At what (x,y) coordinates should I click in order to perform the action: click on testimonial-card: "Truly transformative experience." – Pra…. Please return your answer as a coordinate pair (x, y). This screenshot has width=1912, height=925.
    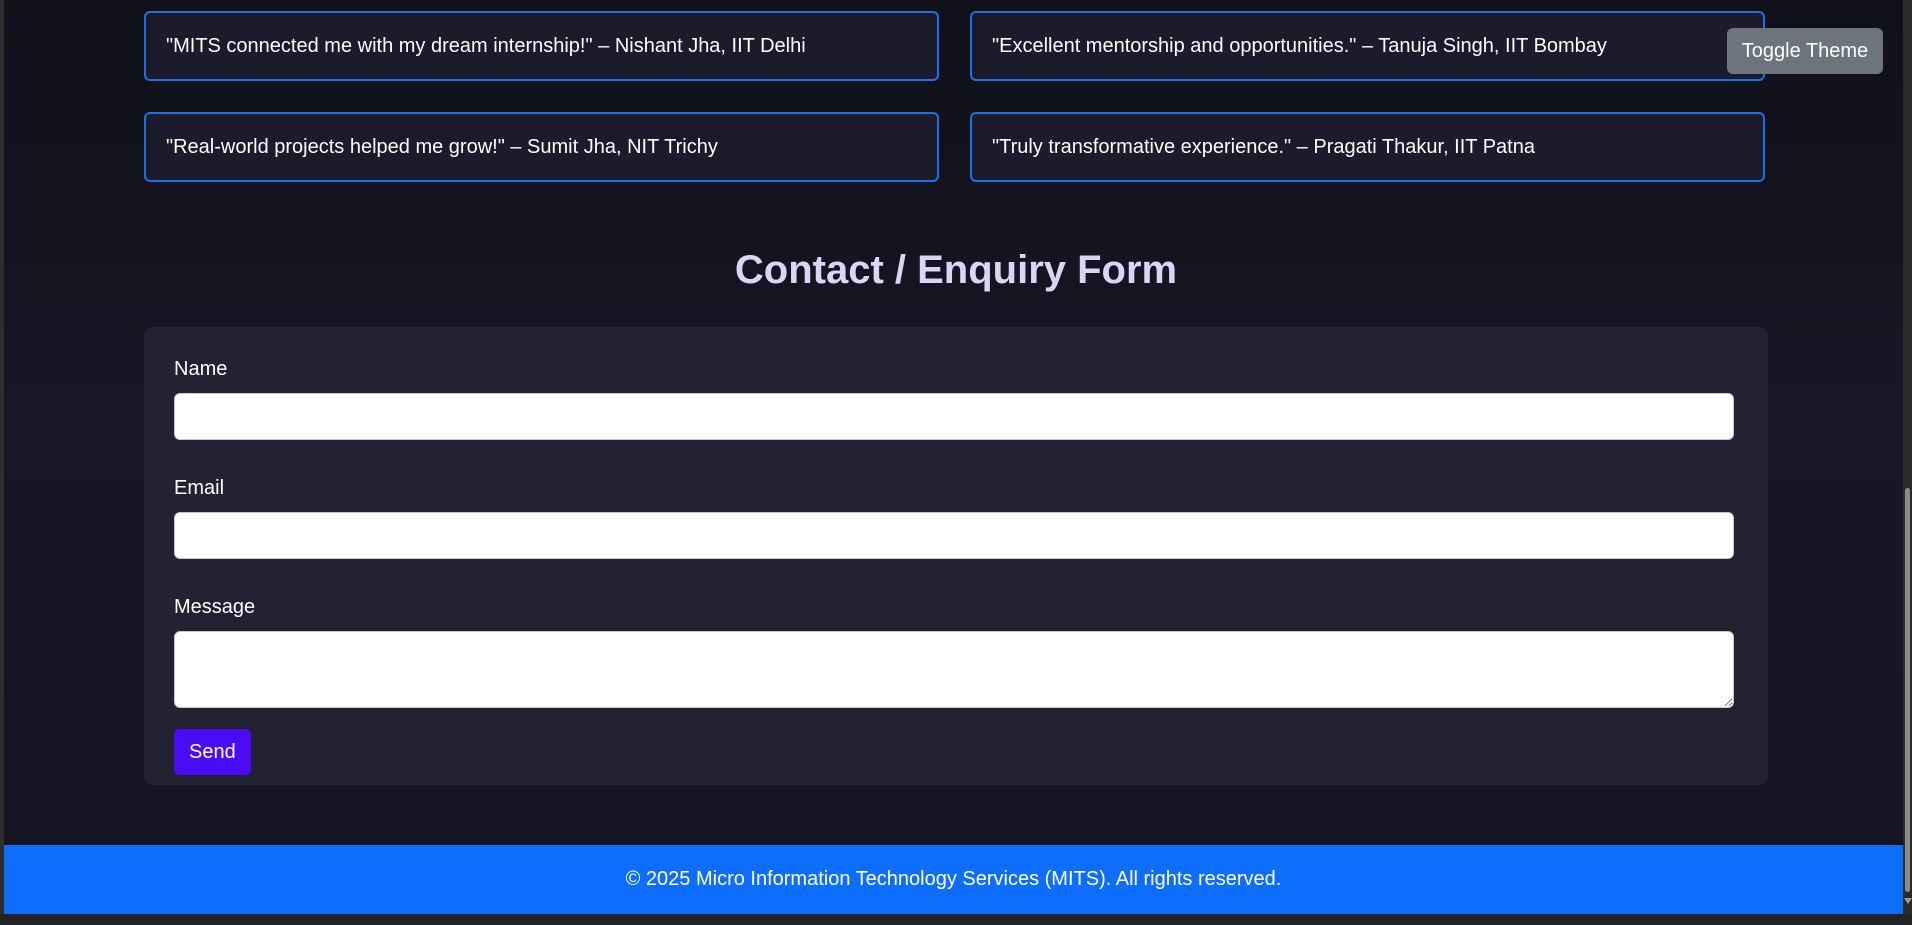
    Looking at the image, I should click on (1367, 147).